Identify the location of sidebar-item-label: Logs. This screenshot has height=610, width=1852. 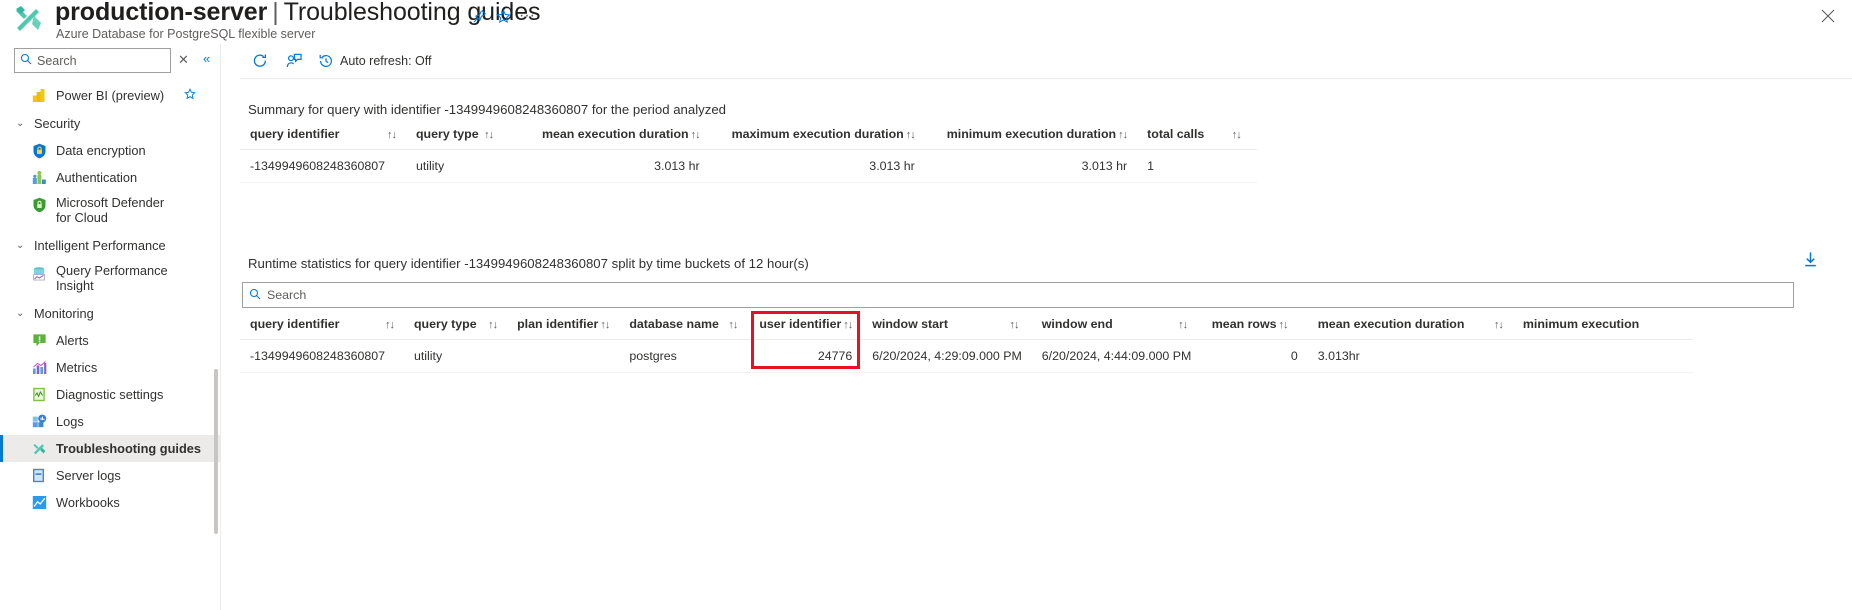
(70, 421).